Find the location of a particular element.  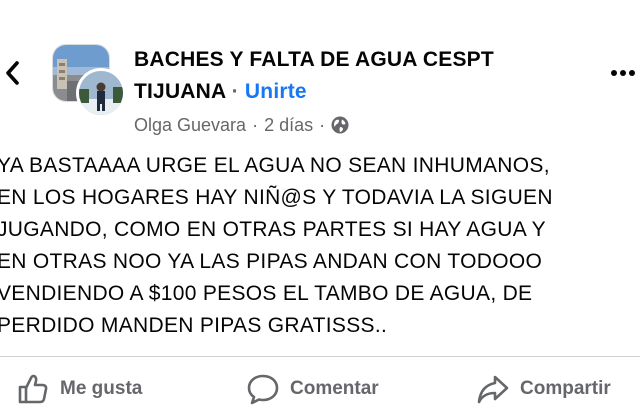

author-name: Olga Guevara is located at coordinates (190, 125).